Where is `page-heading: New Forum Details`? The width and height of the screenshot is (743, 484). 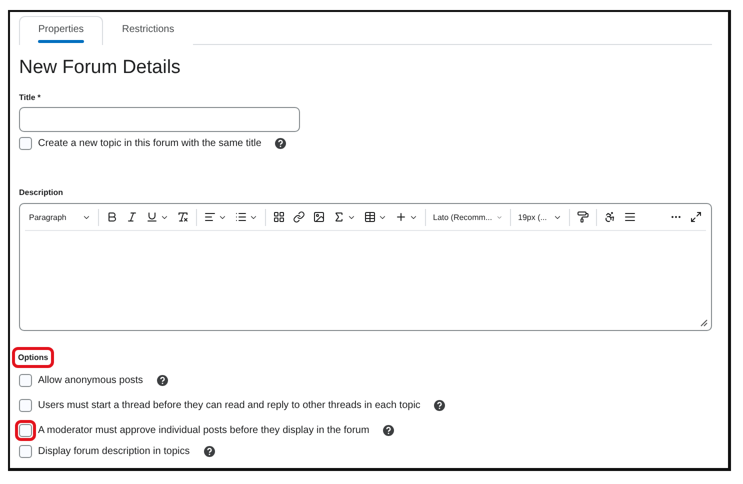 page-heading: New Forum Details is located at coordinates (100, 68).